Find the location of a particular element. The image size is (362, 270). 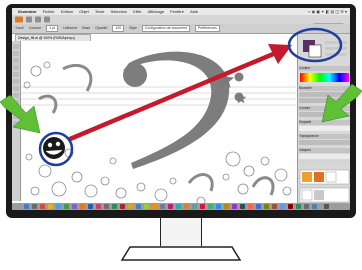

smiley-character-icon is located at coordinates (54, 148).